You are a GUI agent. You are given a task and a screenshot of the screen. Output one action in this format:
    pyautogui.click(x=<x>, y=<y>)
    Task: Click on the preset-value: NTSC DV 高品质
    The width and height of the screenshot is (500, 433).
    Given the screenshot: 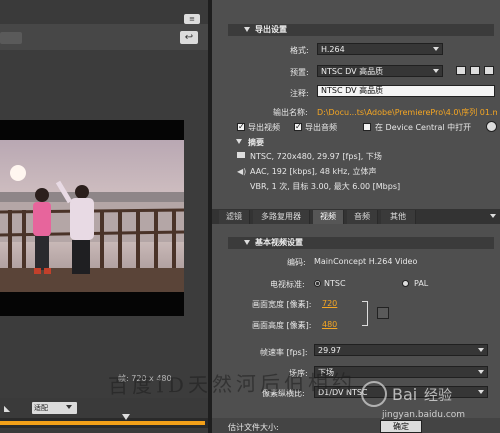 What is the action you would take?
    pyautogui.click(x=352, y=71)
    